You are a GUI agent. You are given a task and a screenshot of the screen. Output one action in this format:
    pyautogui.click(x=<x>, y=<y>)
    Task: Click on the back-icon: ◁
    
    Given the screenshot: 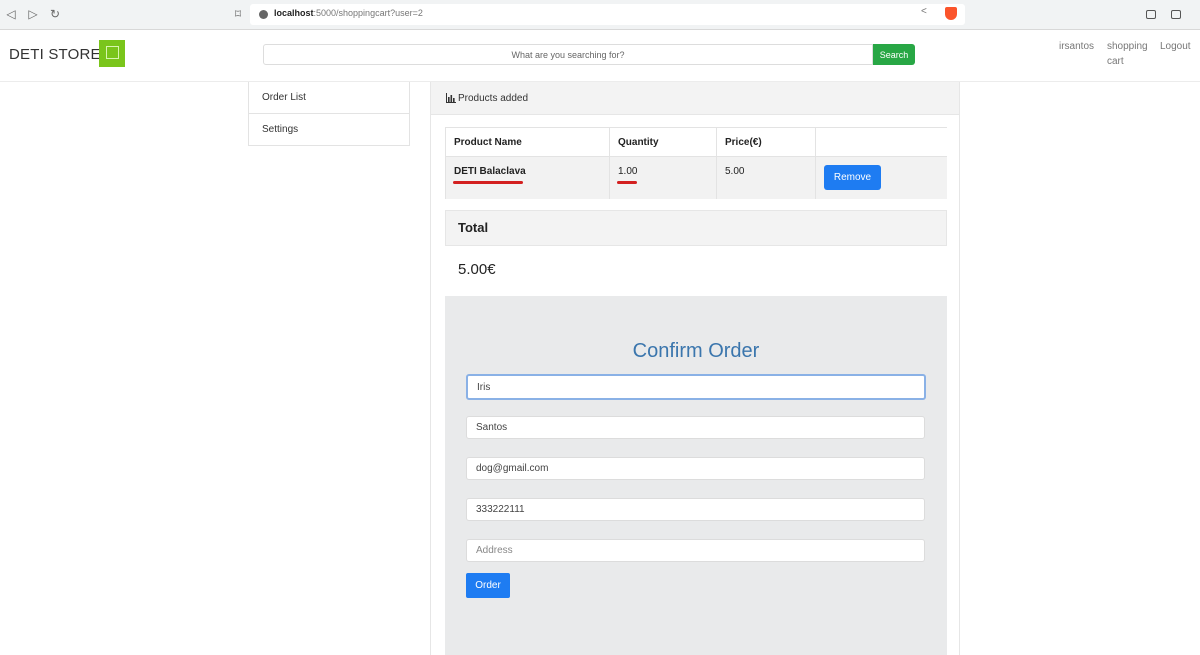 What is the action you would take?
    pyautogui.click(x=11, y=14)
    